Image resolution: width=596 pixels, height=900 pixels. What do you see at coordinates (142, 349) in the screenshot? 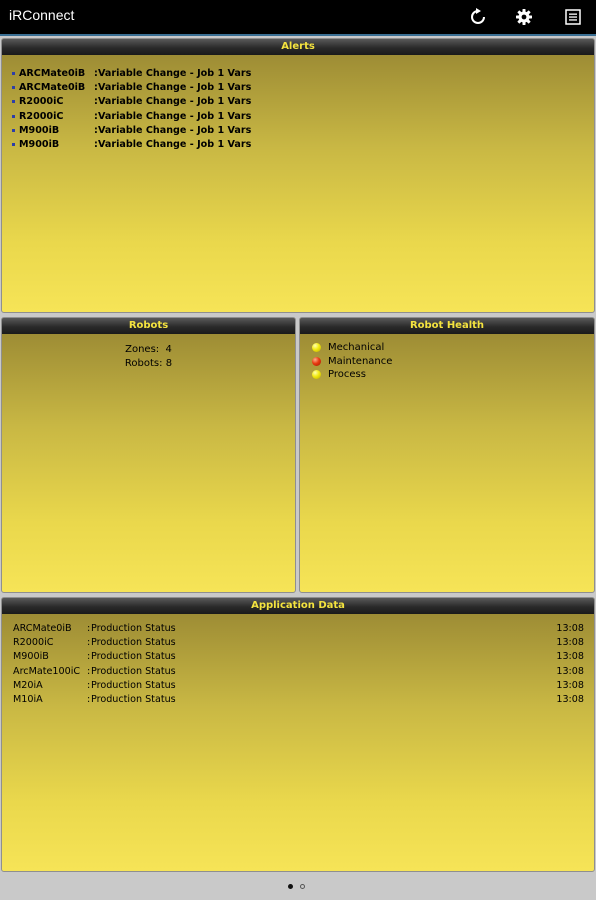
I see `zones-label: Zones:` at bounding box center [142, 349].